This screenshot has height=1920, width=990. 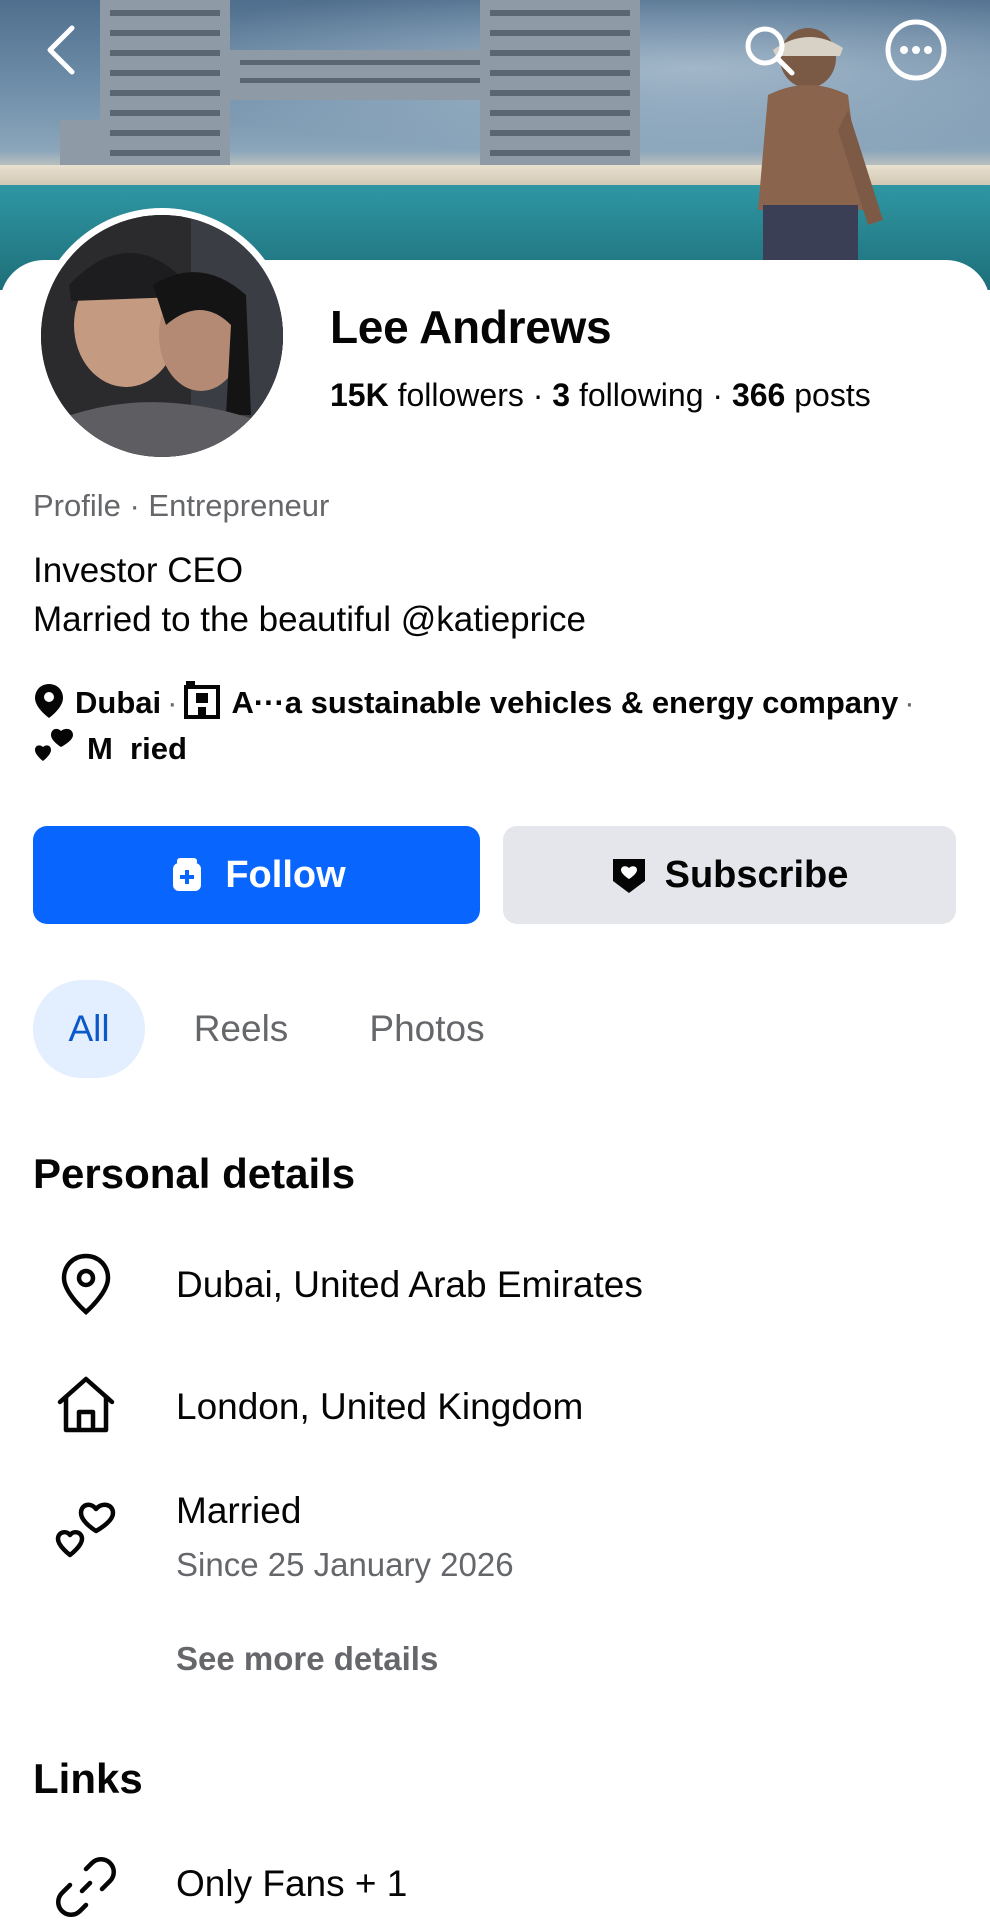 What do you see at coordinates (359, 395) in the screenshot?
I see `followers-count: 15K` at bounding box center [359, 395].